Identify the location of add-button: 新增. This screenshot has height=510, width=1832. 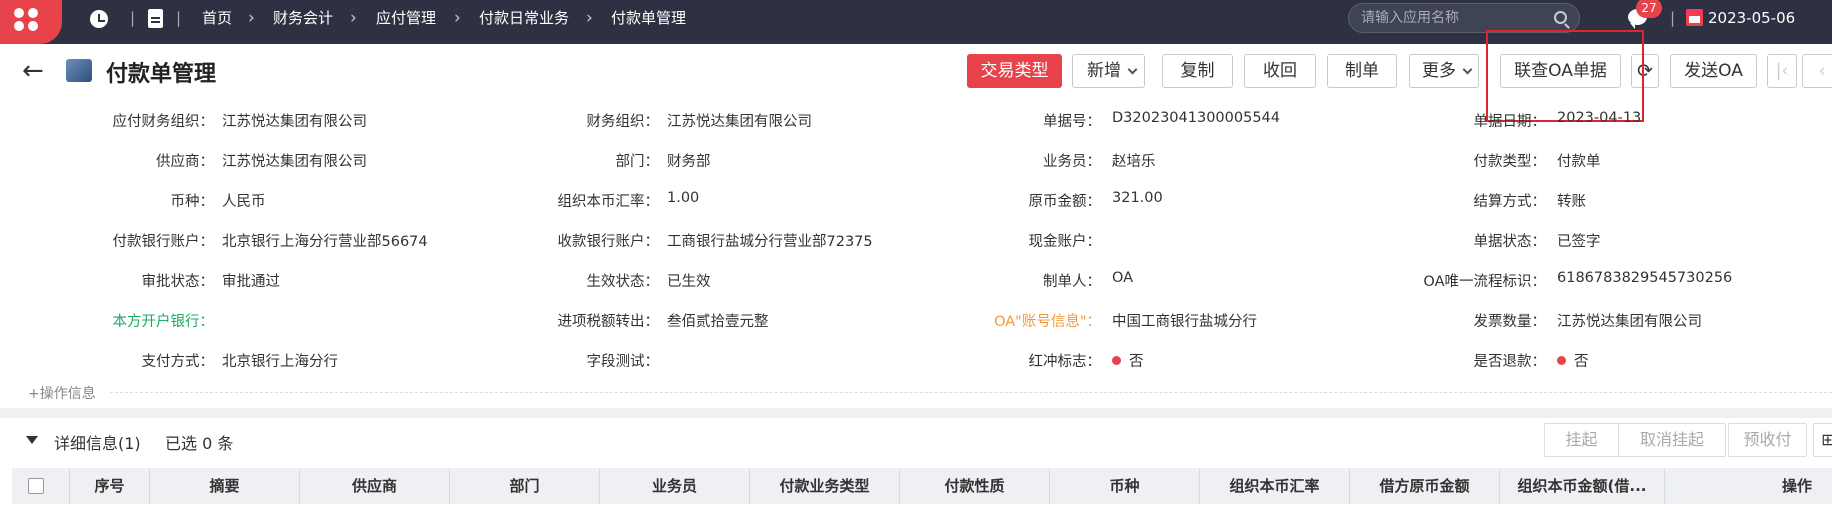
(1108, 71).